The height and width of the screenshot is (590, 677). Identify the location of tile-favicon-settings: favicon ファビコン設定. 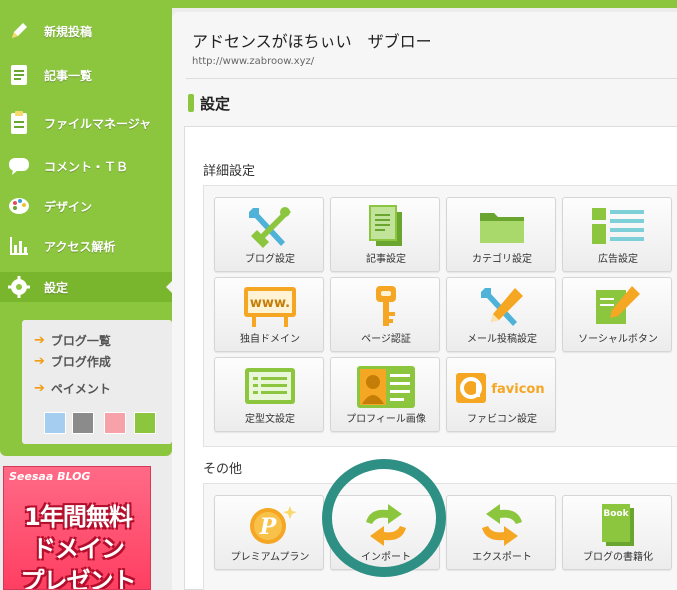
(501, 394).